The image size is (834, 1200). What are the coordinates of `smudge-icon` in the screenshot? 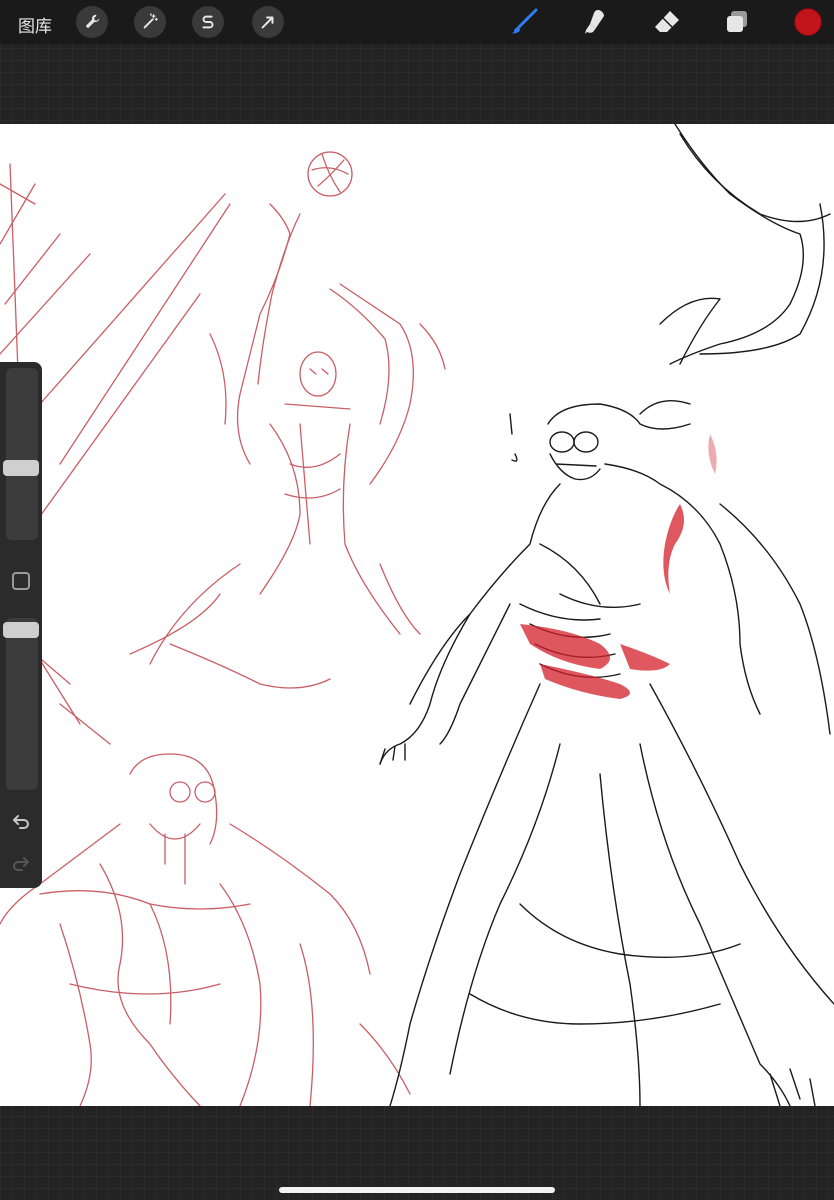 It's located at (595, 22).